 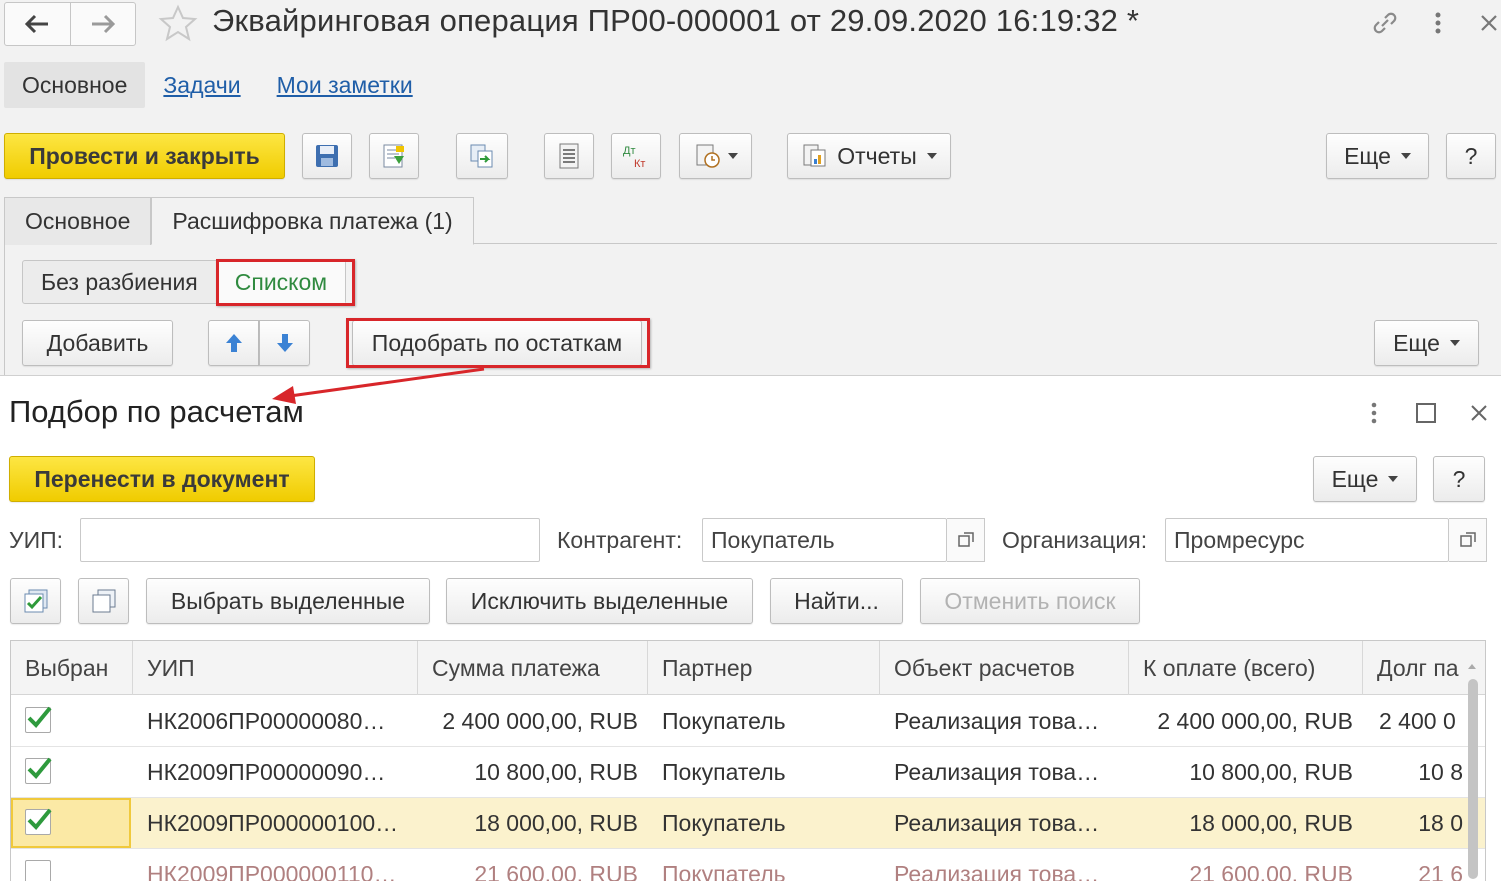 What do you see at coordinates (144, 156) in the screenshot?
I see `post-and-close-button: Провести и закрыть` at bounding box center [144, 156].